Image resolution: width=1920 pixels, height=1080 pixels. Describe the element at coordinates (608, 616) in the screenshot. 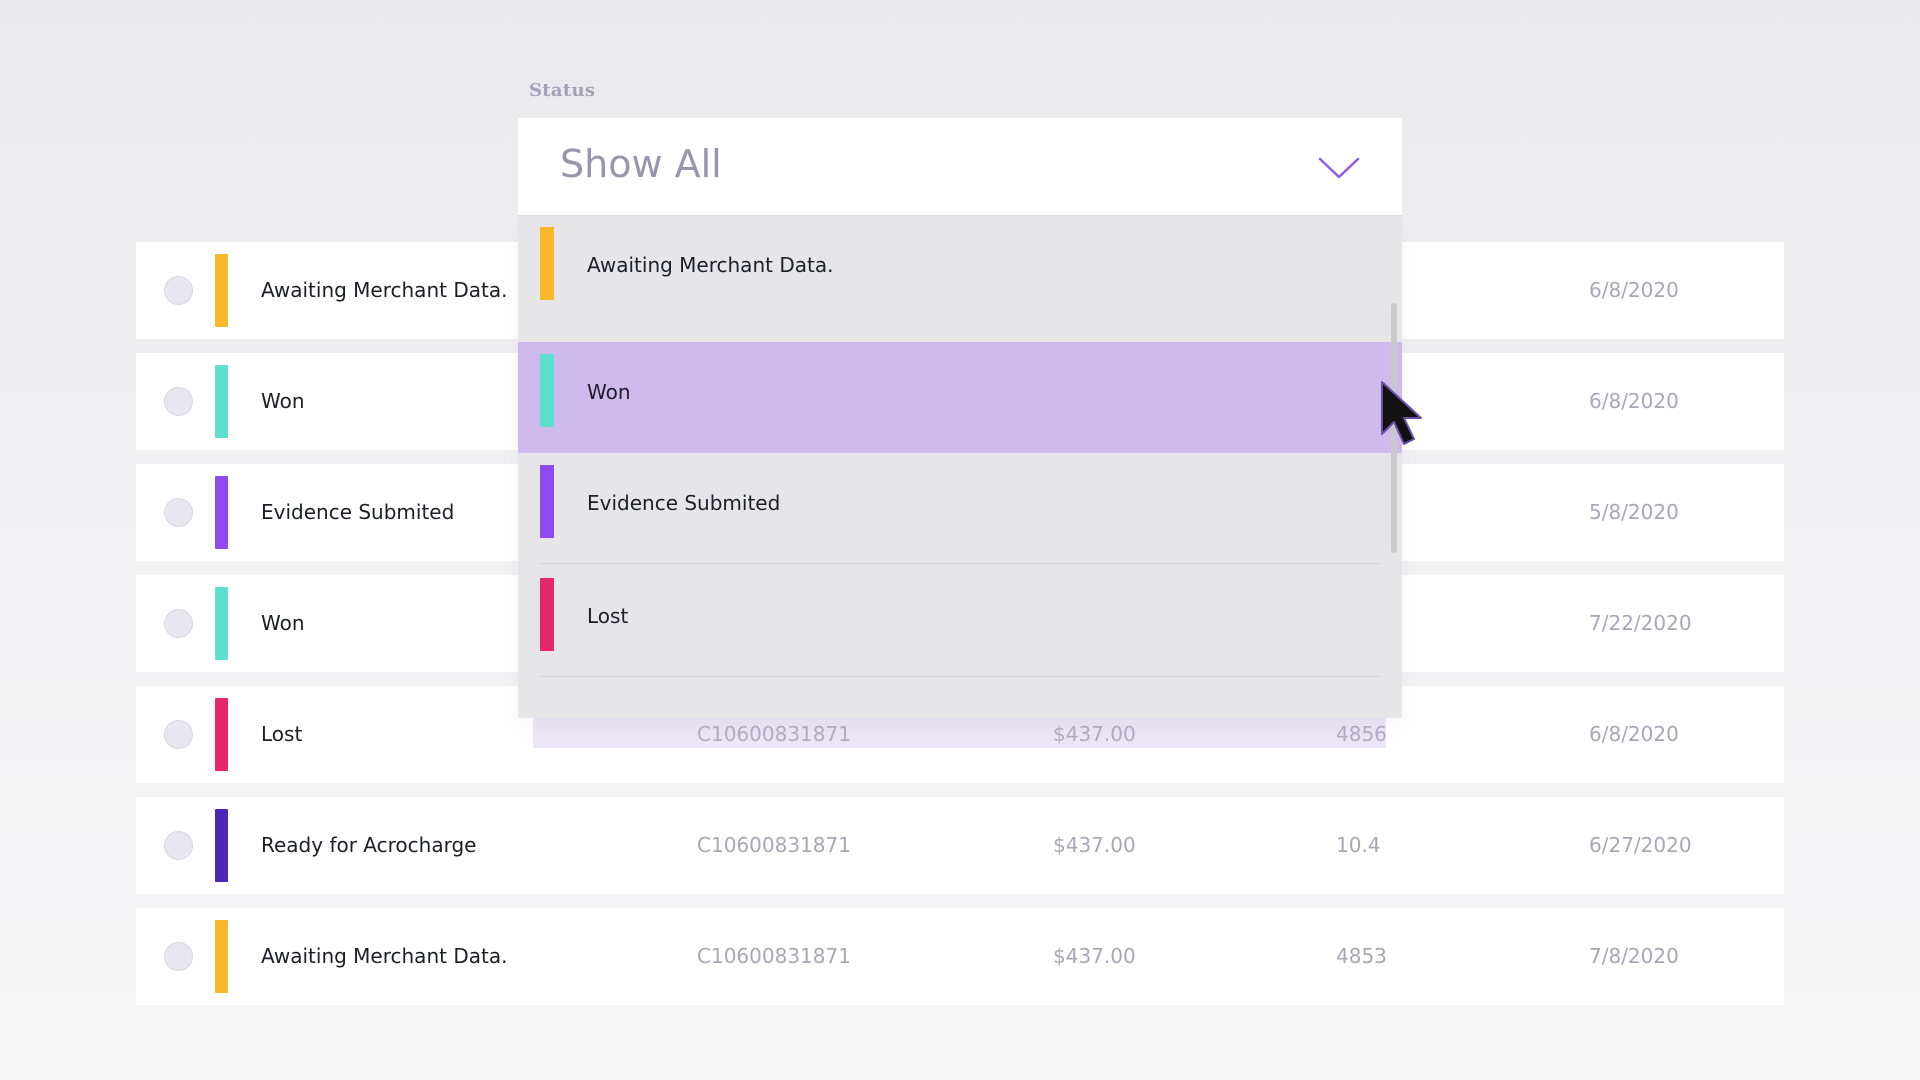

I see `option-label: Lost` at that location.